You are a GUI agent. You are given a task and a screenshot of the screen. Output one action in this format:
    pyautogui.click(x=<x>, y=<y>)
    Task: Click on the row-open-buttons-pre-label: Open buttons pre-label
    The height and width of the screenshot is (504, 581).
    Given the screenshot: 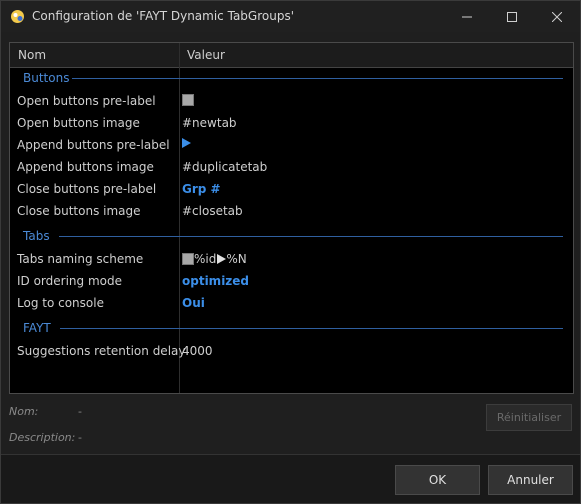 What is the action you would take?
    pyautogui.click(x=291, y=101)
    